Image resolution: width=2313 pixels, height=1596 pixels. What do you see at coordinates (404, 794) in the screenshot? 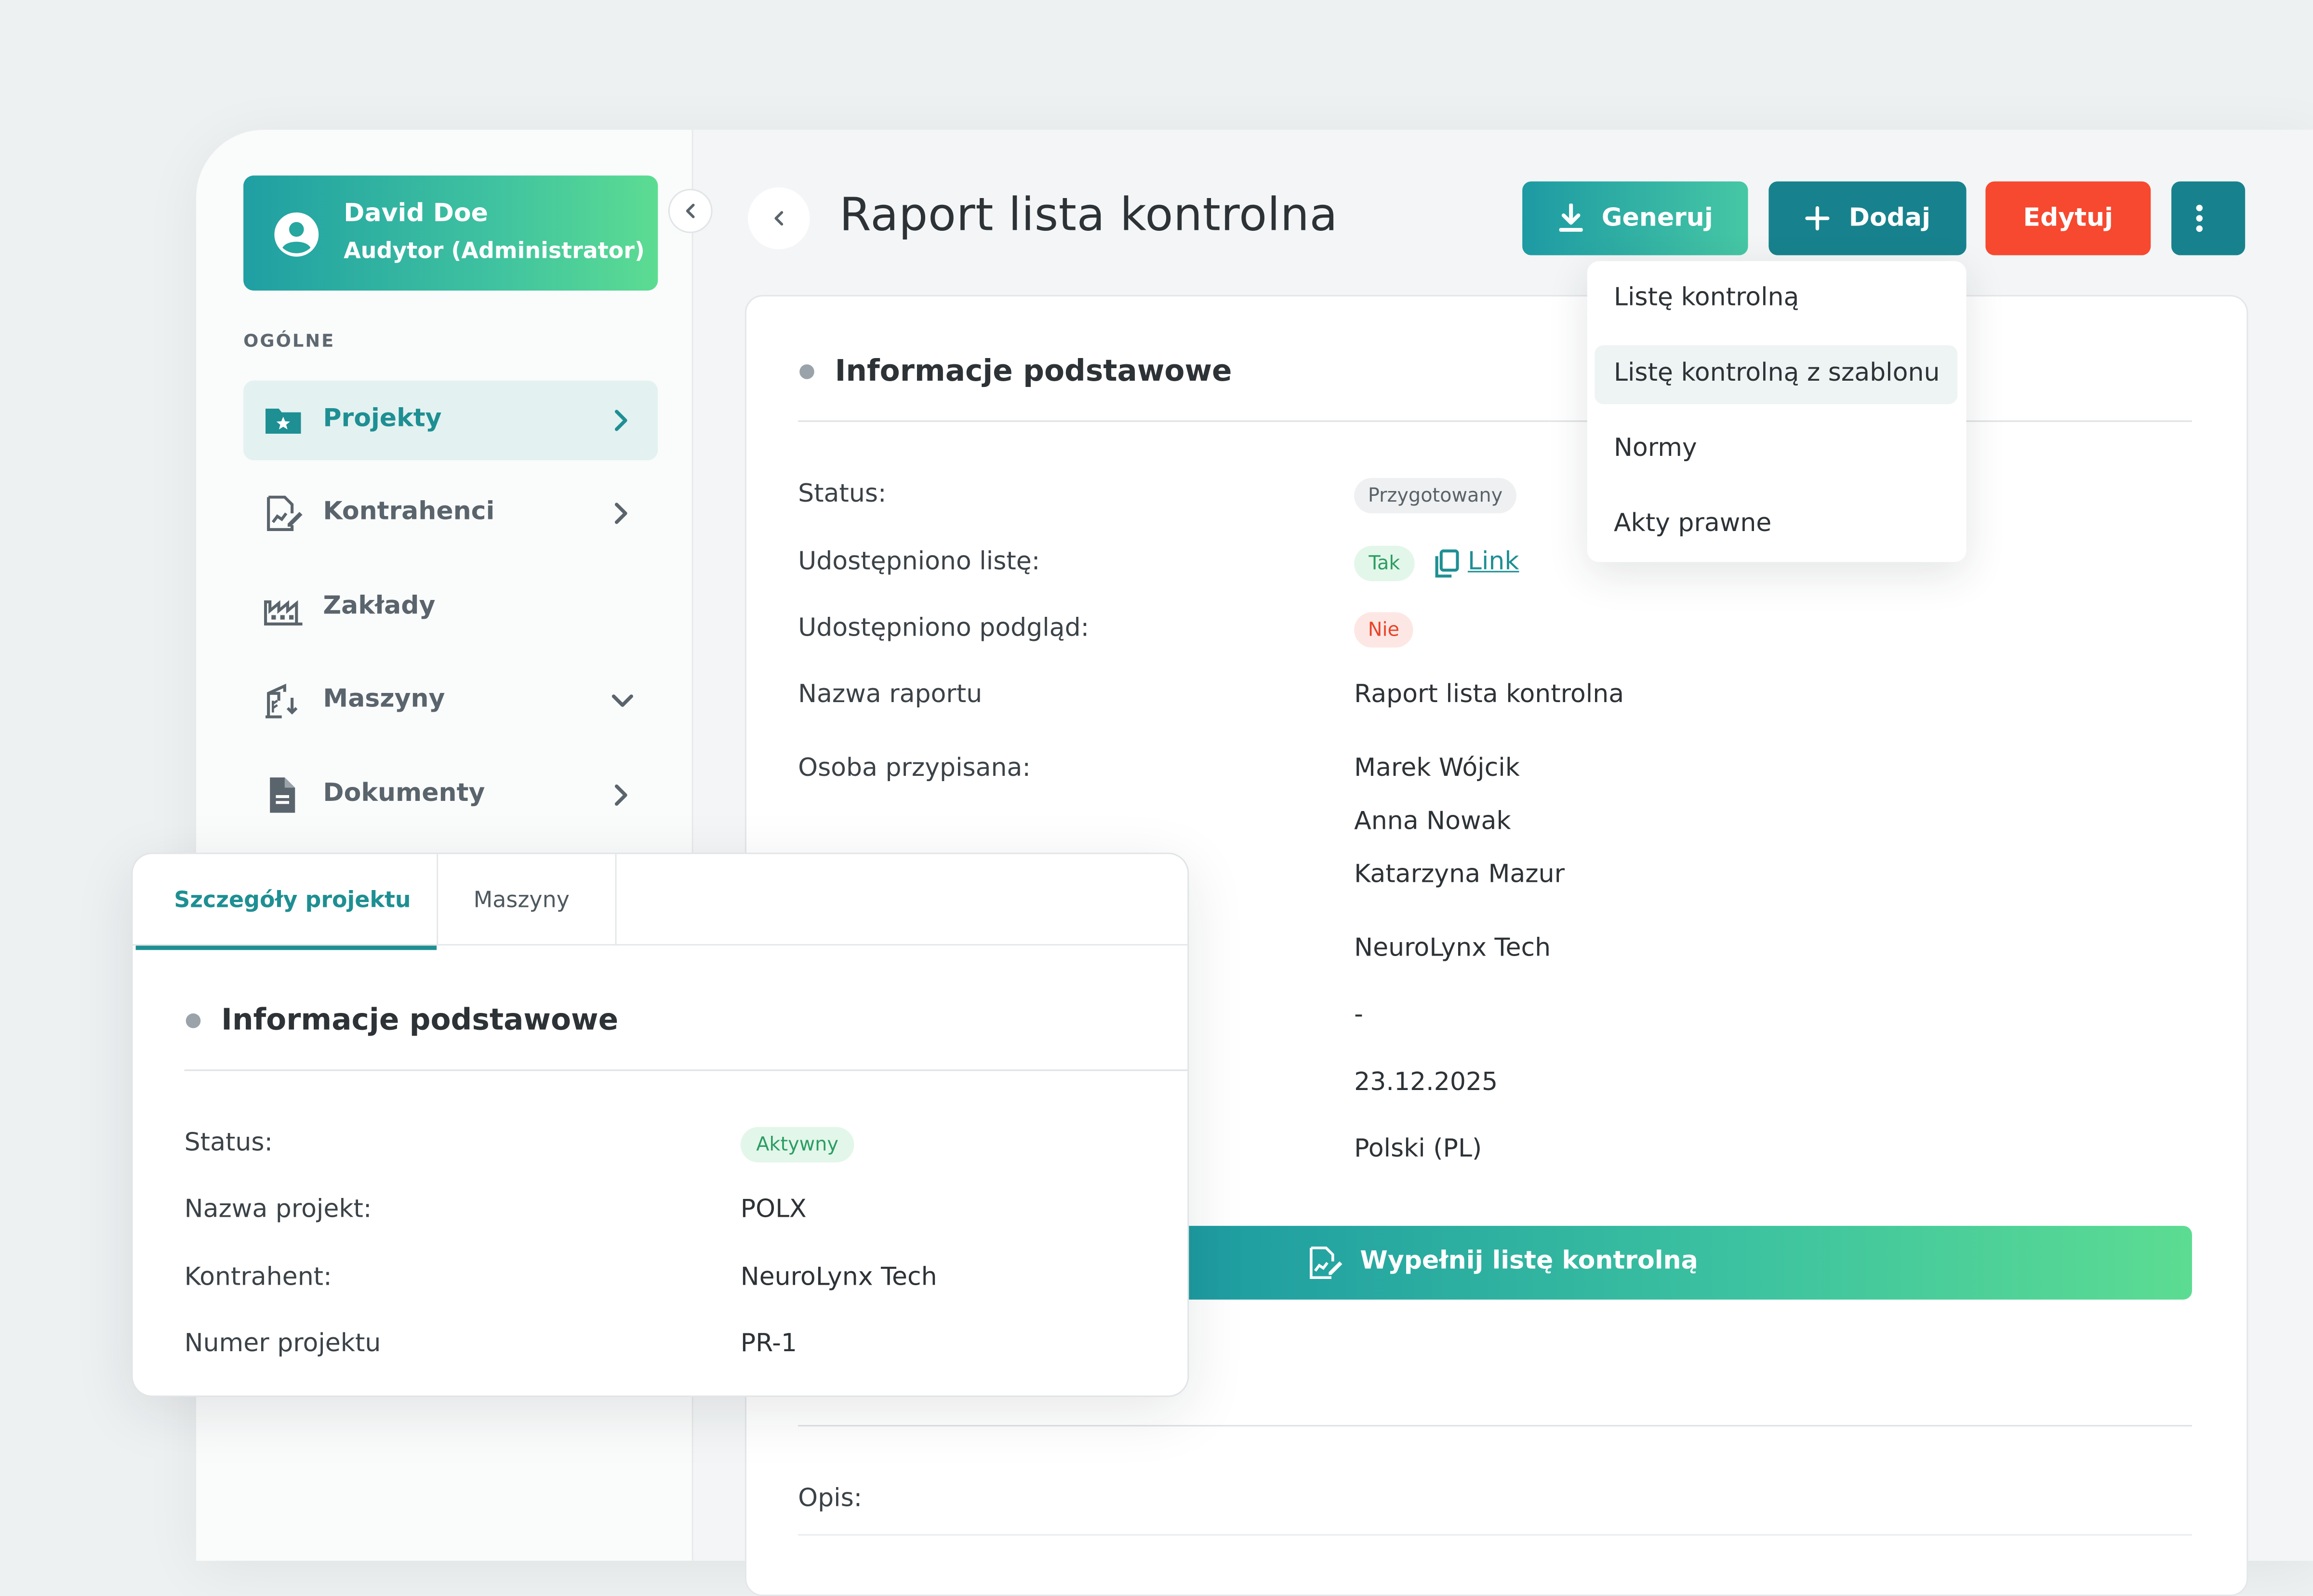
I see `sidebar-item-label: Dokumenty` at bounding box center [404, 794].